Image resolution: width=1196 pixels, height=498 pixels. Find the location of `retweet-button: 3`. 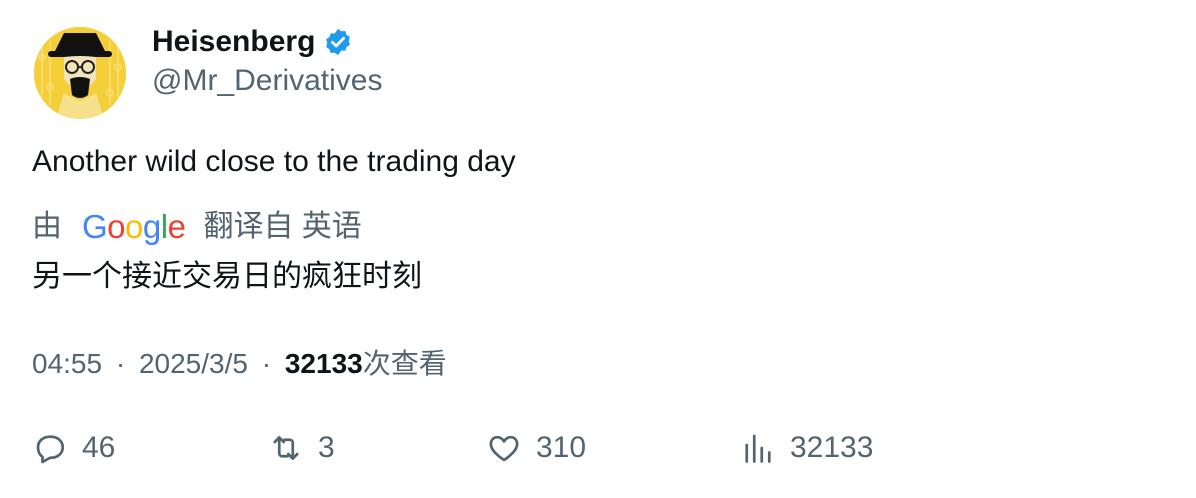

retweet-button: 3 is located at coordinates (301, 448).